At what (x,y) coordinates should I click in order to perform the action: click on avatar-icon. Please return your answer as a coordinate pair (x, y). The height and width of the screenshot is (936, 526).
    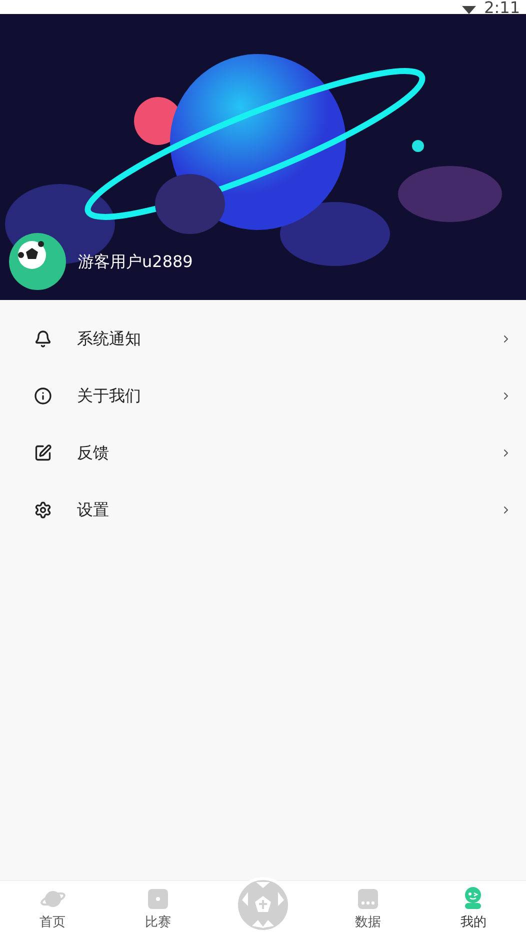
    Looking at the image, I should click on (37, 261).